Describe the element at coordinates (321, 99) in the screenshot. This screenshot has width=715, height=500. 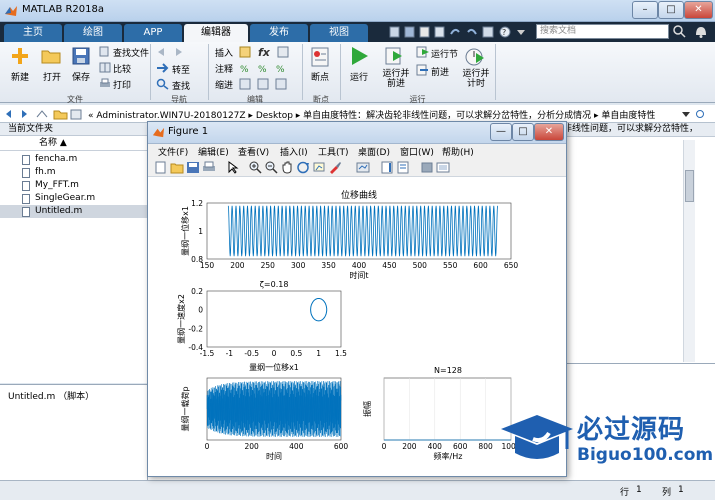
I see `breakpoints-group-label: 断点` at that location.